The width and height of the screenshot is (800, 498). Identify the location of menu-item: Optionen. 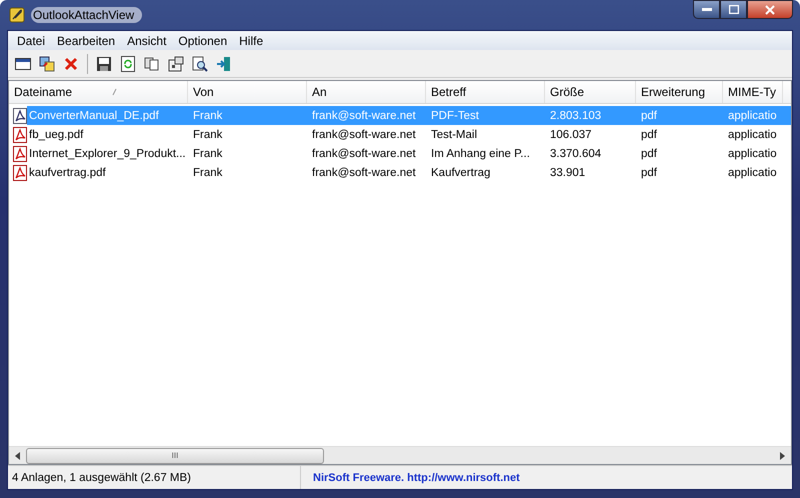
(203, 41).